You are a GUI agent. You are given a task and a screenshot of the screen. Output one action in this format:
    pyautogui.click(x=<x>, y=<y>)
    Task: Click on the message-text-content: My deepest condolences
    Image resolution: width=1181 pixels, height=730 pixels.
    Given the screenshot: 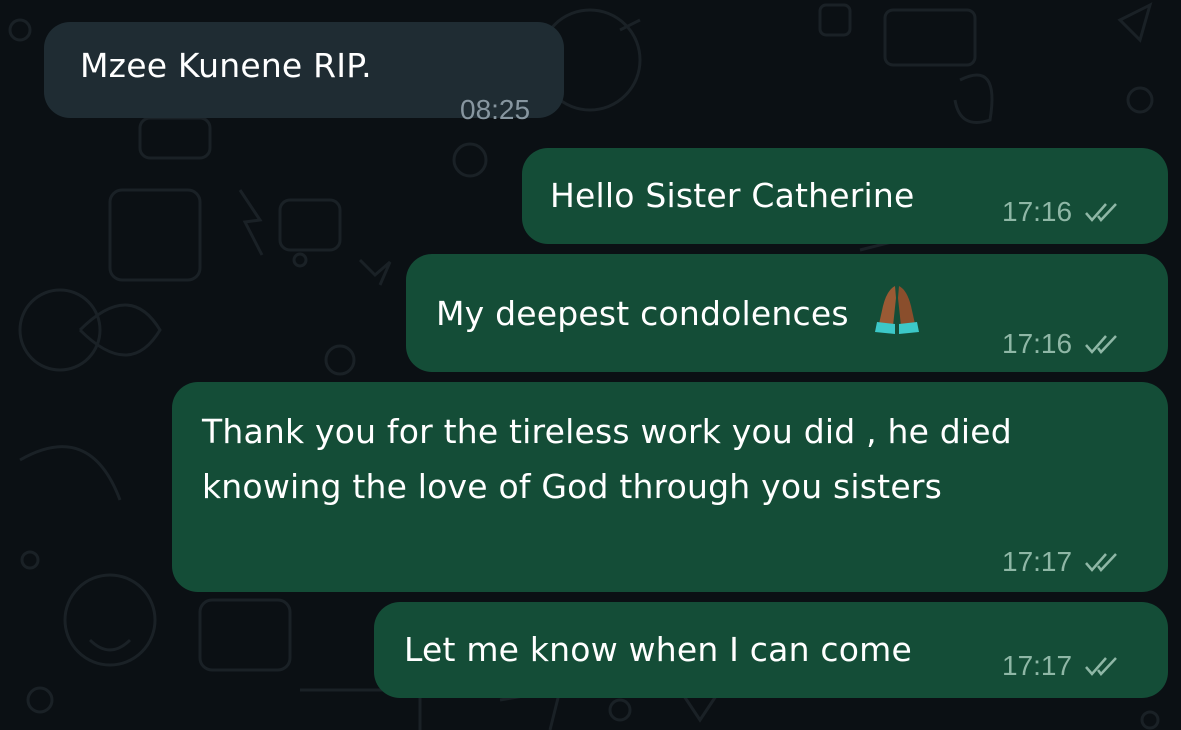 What is the action you would take?
    pyautogui.click(x=642, y=313)
    